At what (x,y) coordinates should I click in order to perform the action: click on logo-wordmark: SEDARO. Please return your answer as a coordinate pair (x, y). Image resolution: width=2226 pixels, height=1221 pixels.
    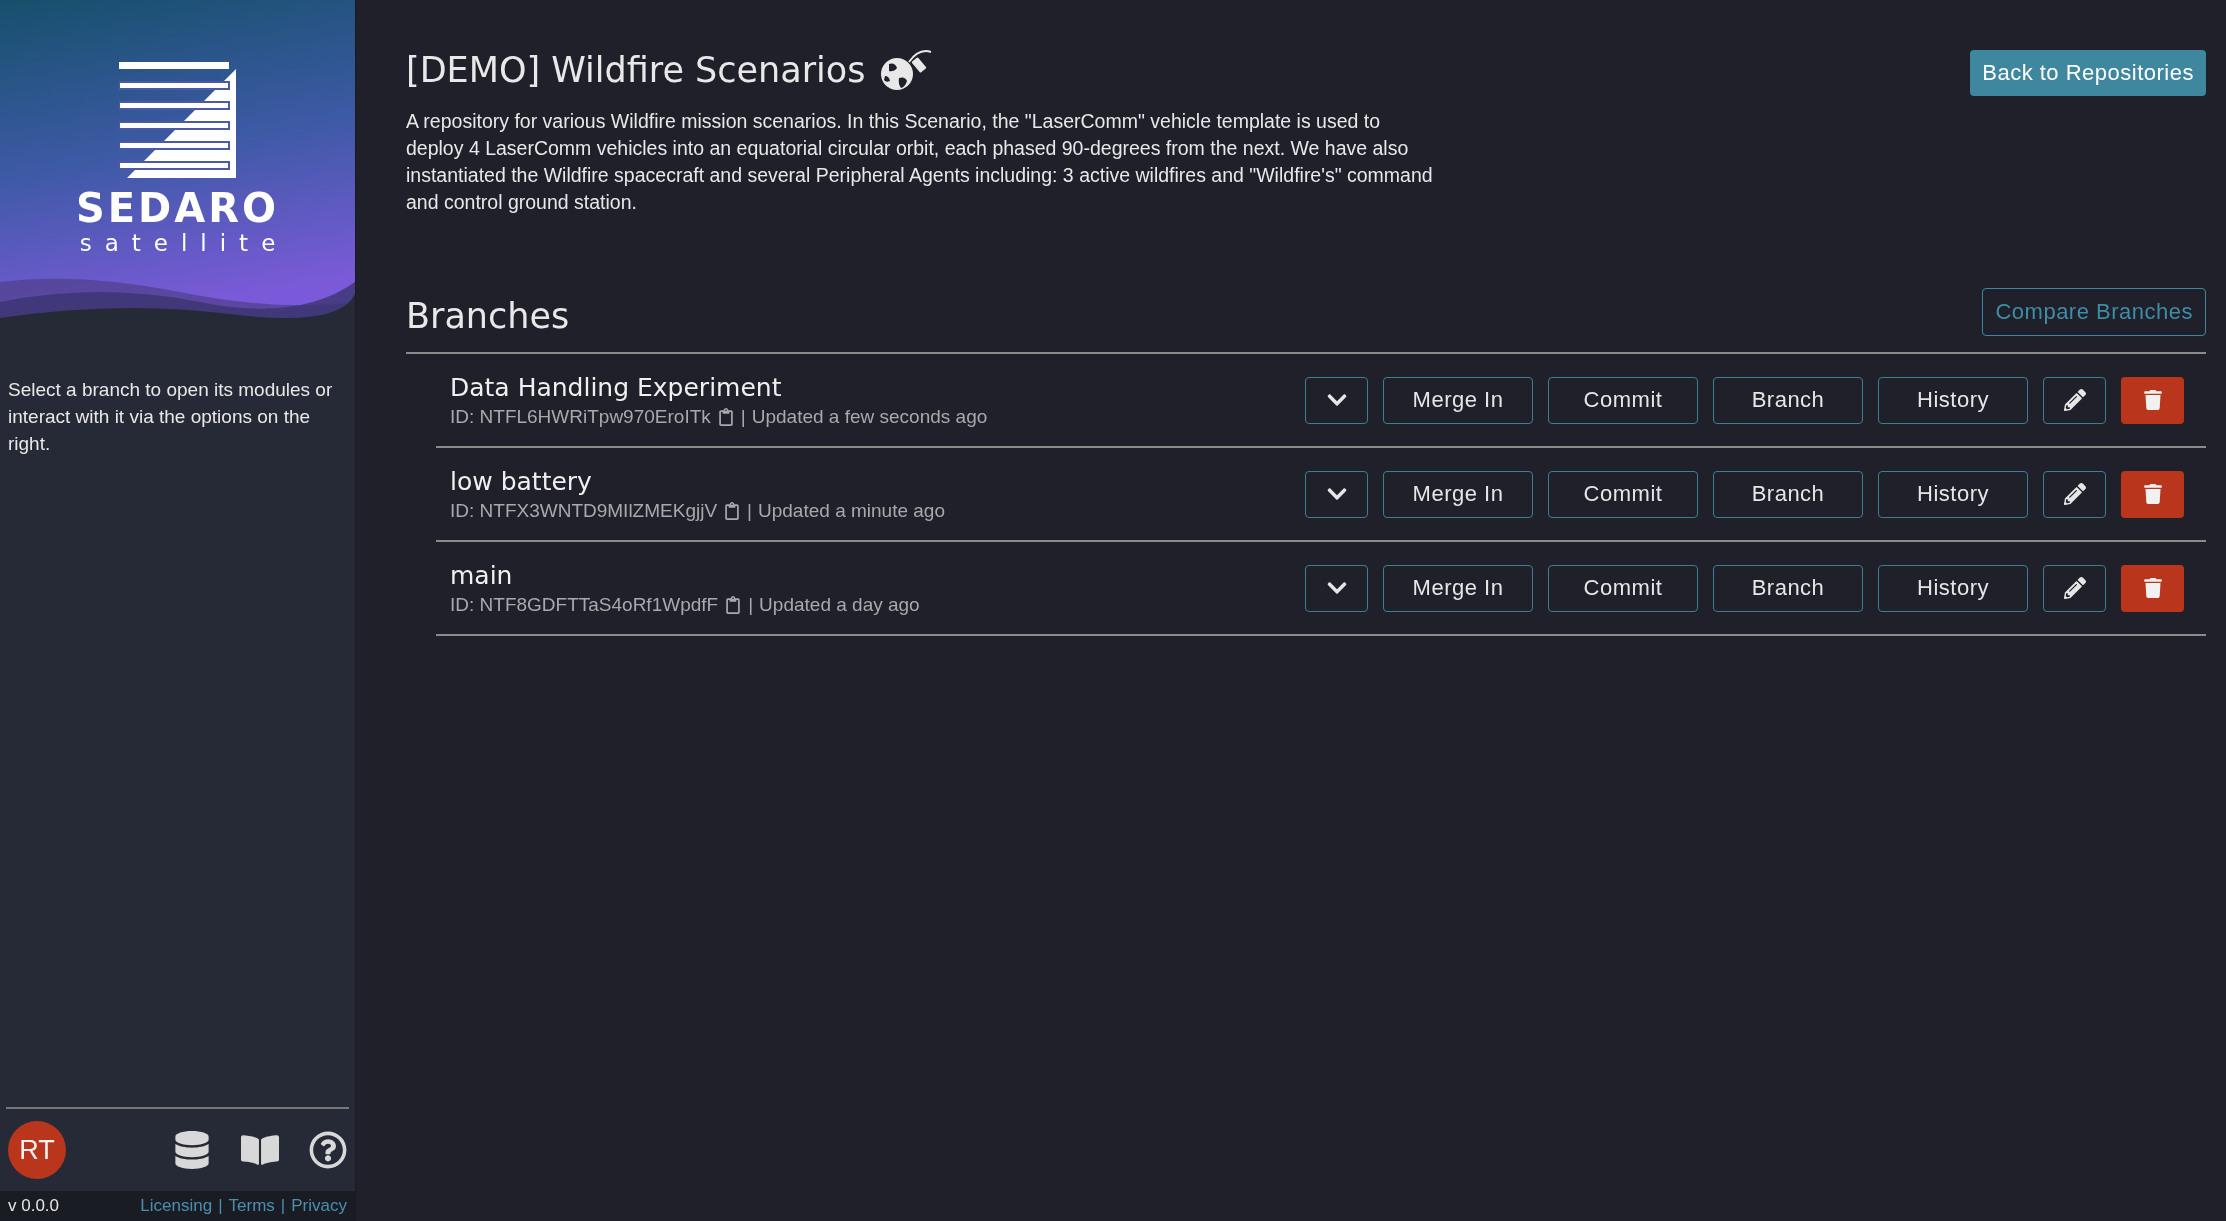
    Looking at the image, I should click on (177, 208).